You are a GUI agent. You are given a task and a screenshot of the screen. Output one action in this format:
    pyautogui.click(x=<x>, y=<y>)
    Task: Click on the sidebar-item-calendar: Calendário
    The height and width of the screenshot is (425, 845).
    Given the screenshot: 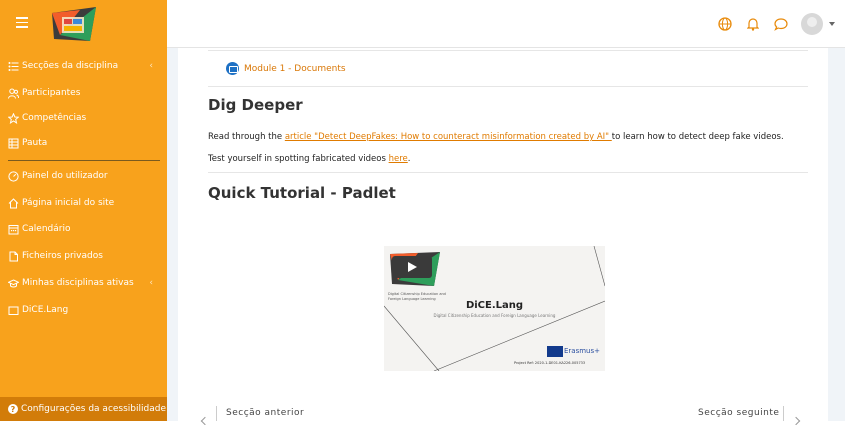 What is the action you would take?
    pyautogui.click(x=39, y=229)
    